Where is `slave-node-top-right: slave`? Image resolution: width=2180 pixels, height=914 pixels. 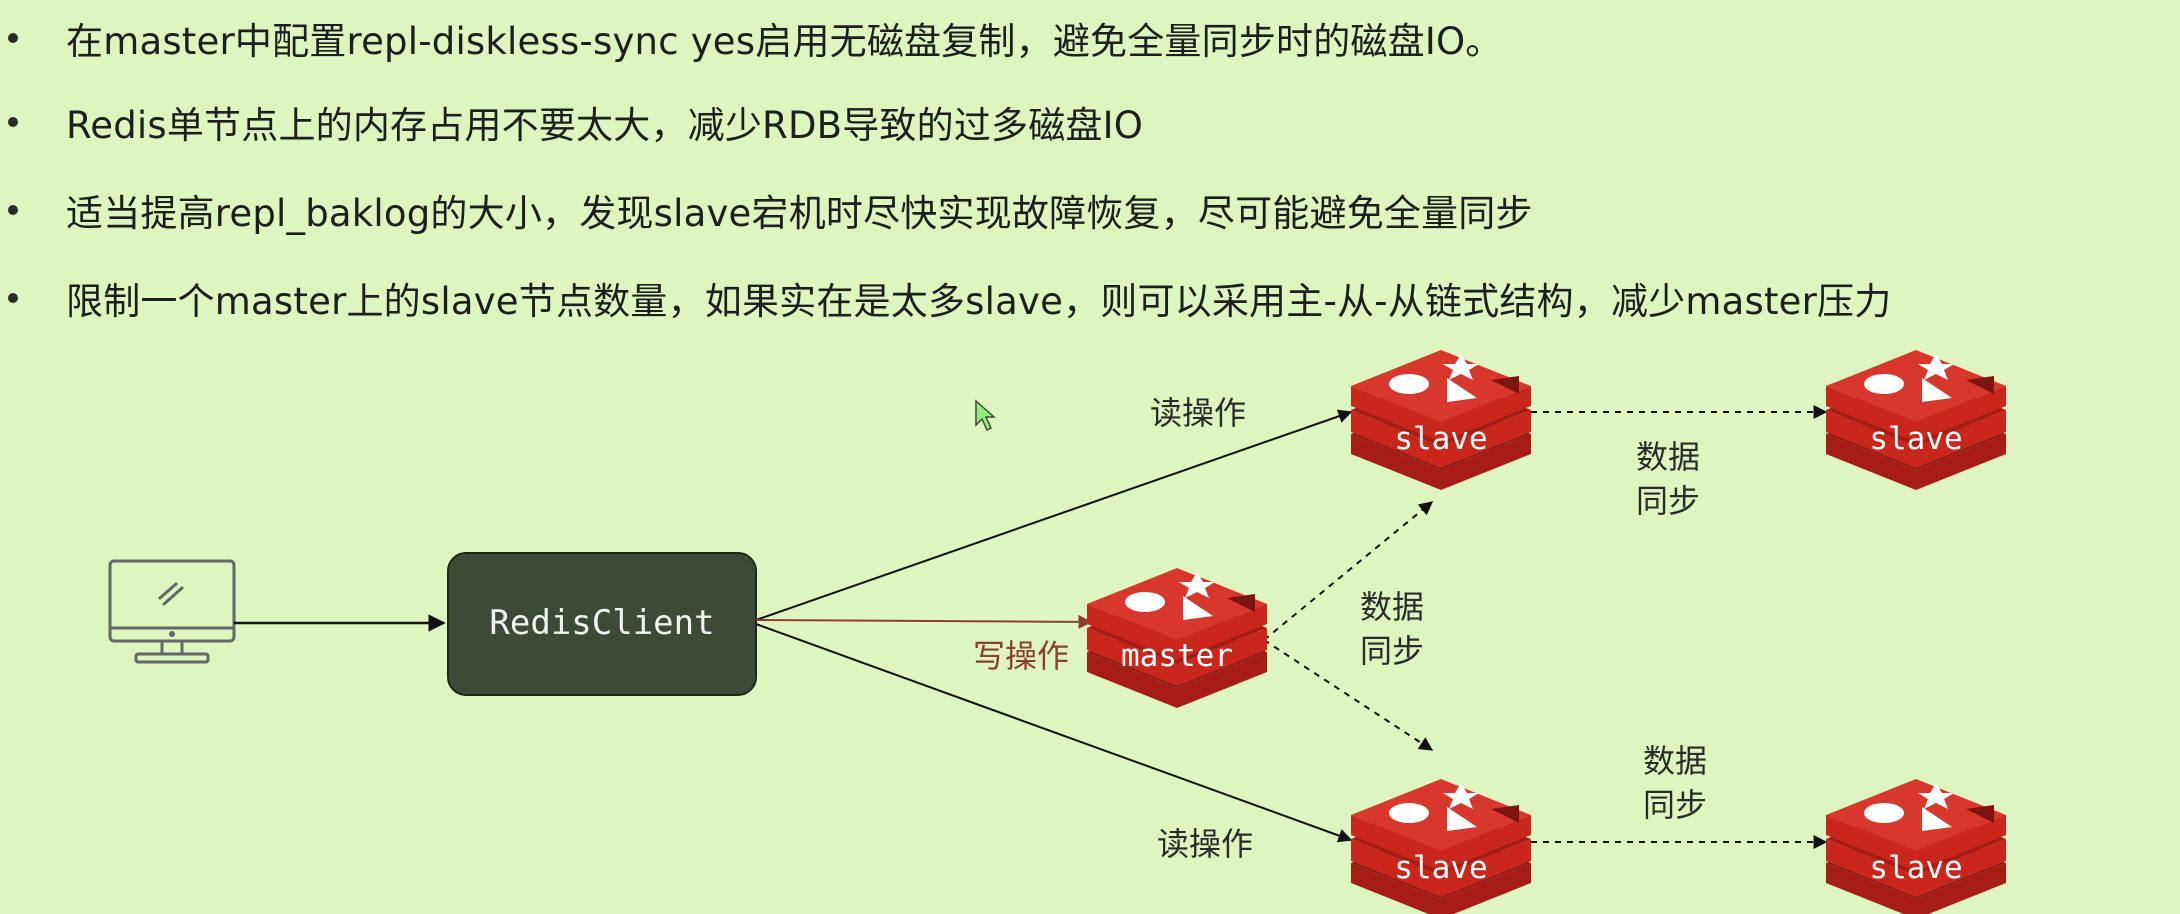 slave-node-top-right: slave is located at coordinates (1916, 420).